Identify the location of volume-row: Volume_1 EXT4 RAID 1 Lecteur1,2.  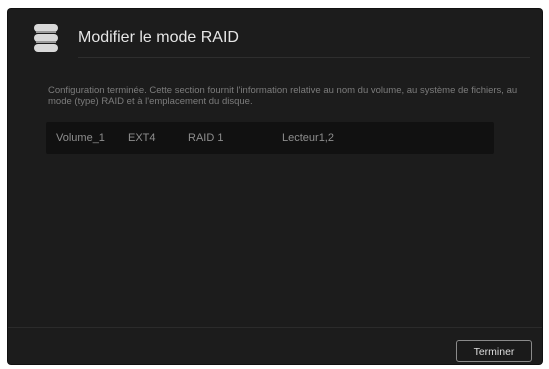
(270, 138).